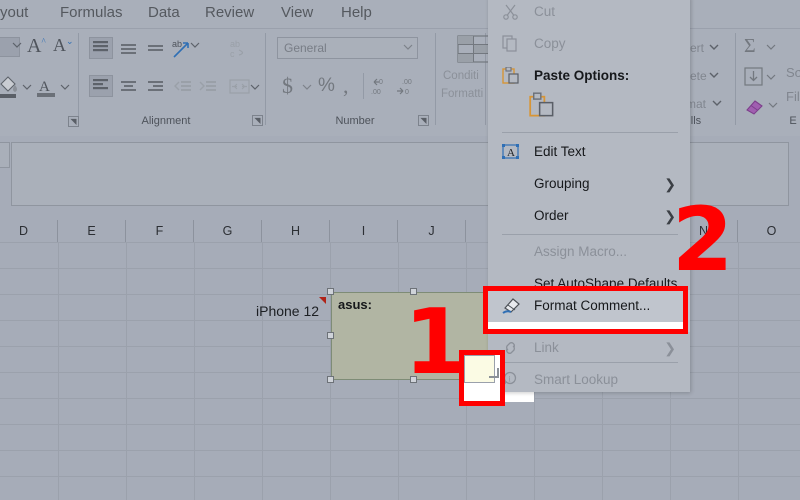  Describe the element at coordinates (229, 12) in the screenshot. I see `tab-review: Review` at that location.